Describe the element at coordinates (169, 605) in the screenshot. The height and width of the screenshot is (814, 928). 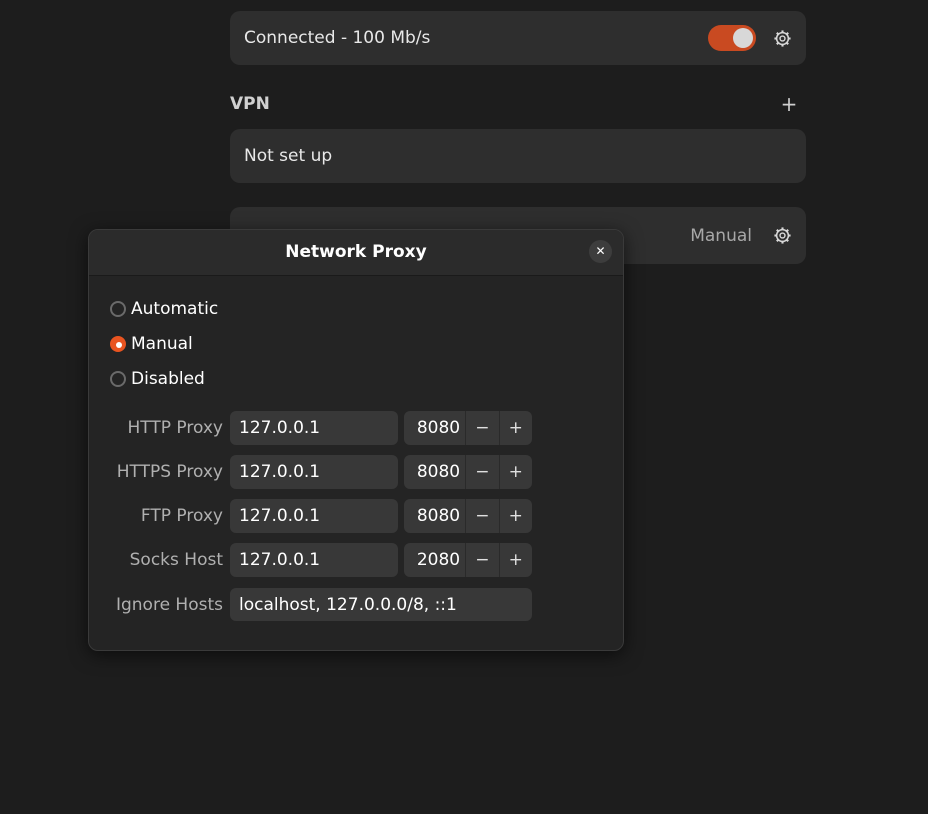
I see `ignore-hosts-label: Ignore Hosts` at that location.